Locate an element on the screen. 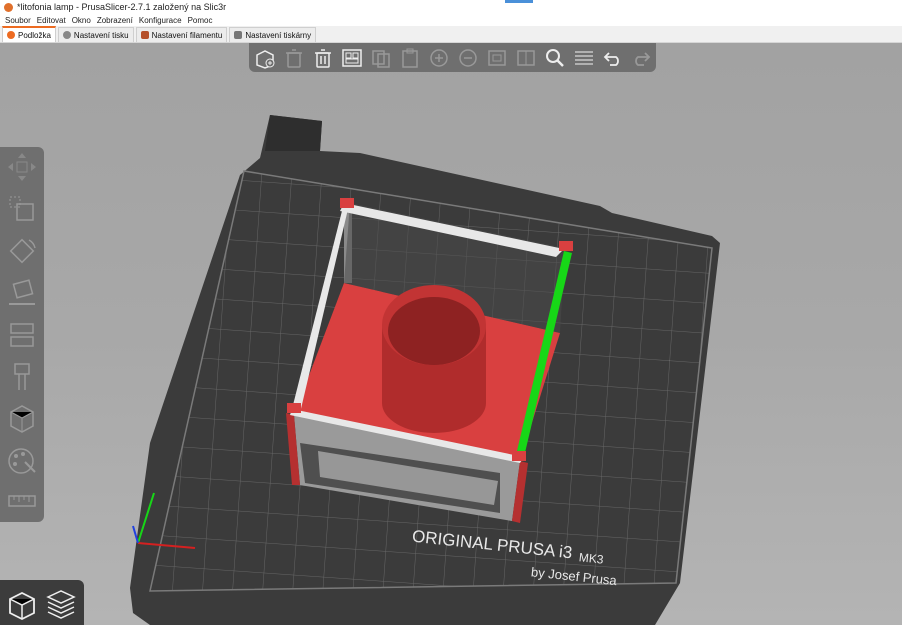 Image resolution: width=902 pixels, height=625 pixels. place-on-face-icon is located at coordinates (22, 293).